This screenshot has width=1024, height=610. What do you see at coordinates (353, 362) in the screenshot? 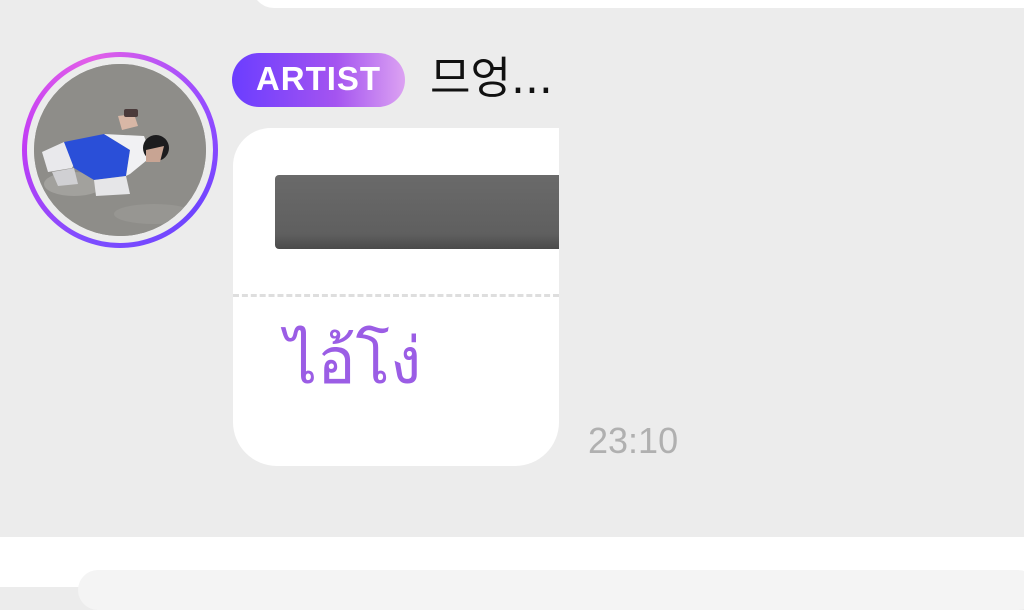
I see `message-text: ไอ้โง่` at bounding box center [353, 362].